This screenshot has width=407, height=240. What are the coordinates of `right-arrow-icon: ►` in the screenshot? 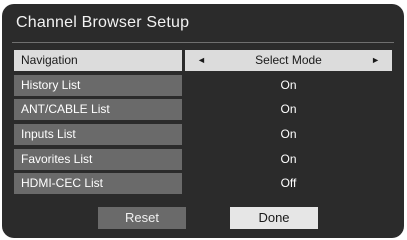 It's located at (375, 60).